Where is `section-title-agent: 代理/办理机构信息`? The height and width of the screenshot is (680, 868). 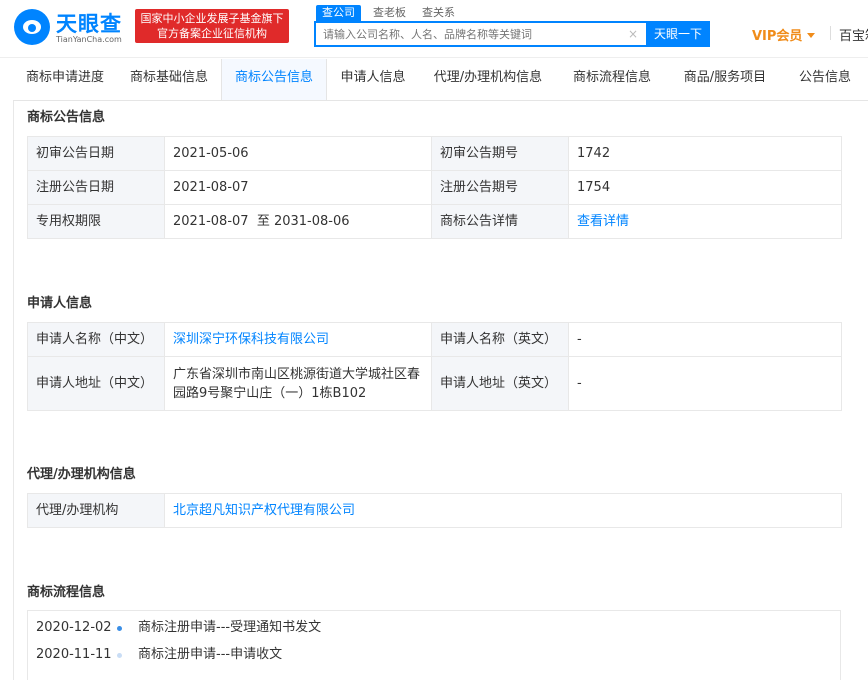
section-title-agent: 代理/办理机构信息 is located at coordinates (81, 474).